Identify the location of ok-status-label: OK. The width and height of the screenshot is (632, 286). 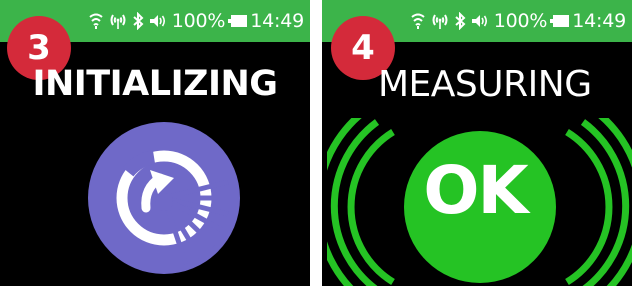
(475, 190).